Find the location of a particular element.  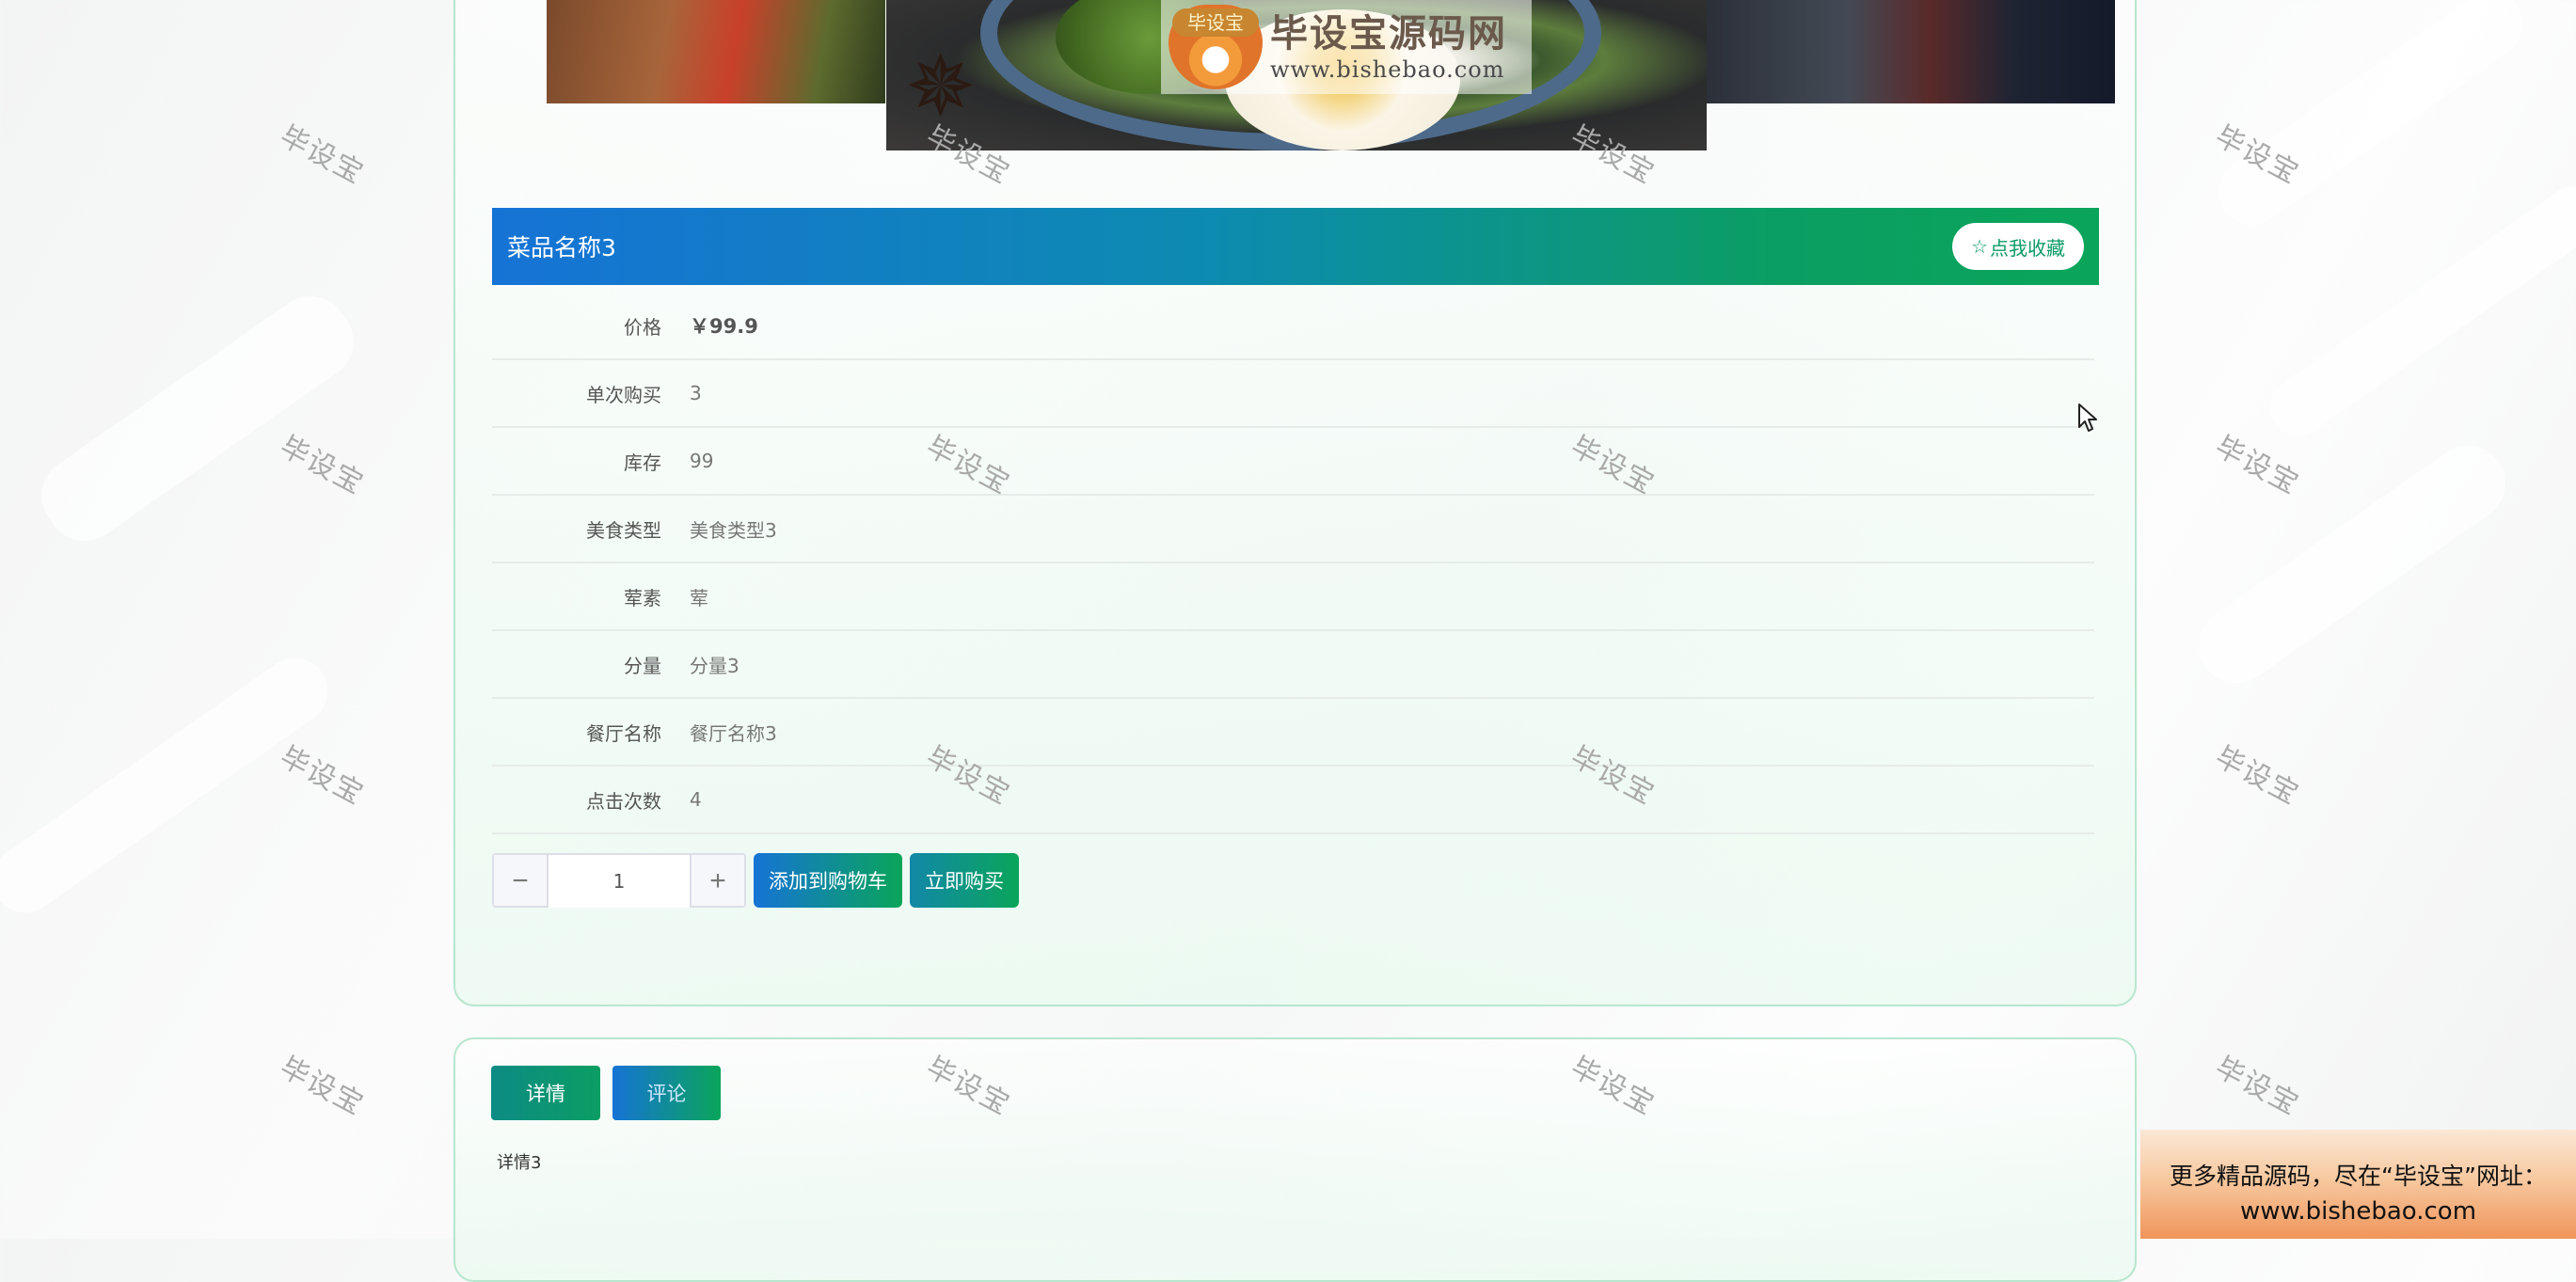

info-label: 价格 is located at coordinates (642, 327).